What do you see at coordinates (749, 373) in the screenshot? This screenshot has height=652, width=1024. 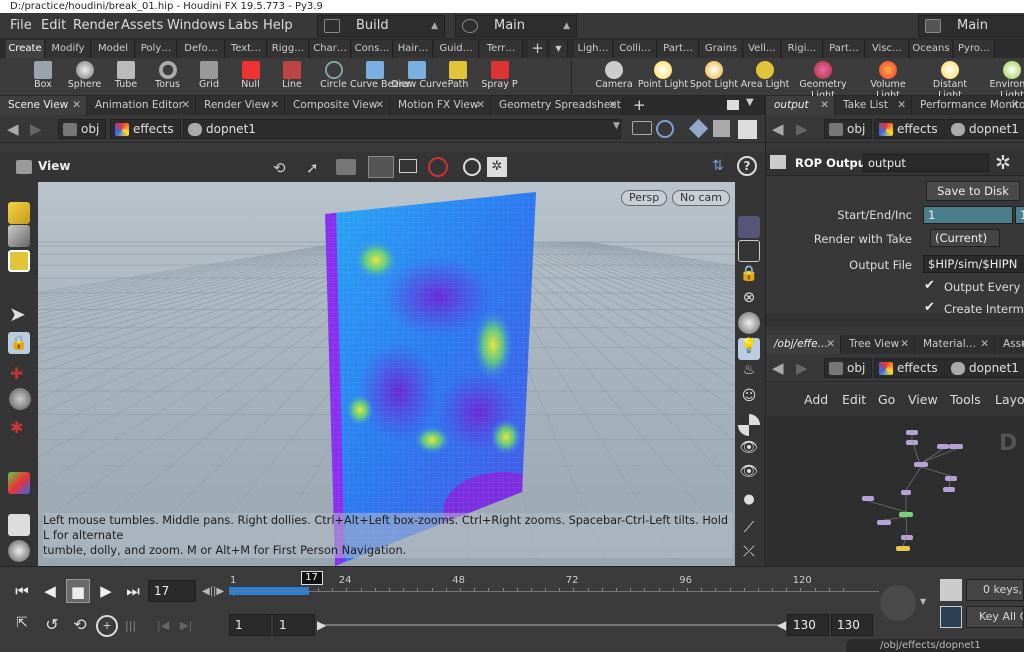 I see `headlight-icon: ♨` at bounding box center [749, 373].